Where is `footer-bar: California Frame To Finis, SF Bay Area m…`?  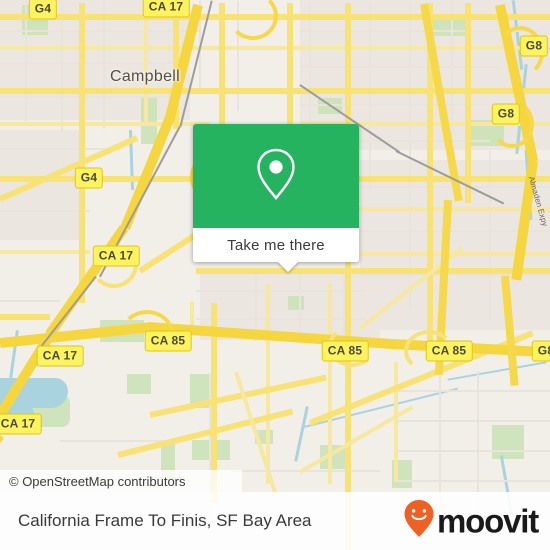
footer-bar: California Frame To Finis, SF Bay Area m… is located at coordinates (275, 521).